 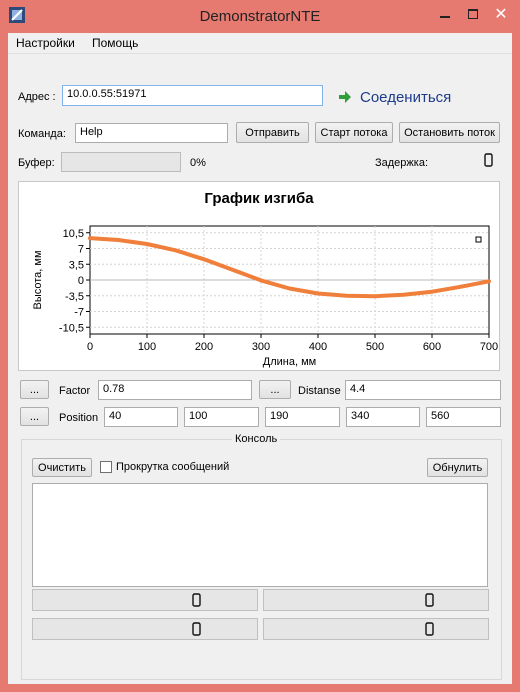 I want to click on y-tick-label: 3,5, so click(x=76, y=265).